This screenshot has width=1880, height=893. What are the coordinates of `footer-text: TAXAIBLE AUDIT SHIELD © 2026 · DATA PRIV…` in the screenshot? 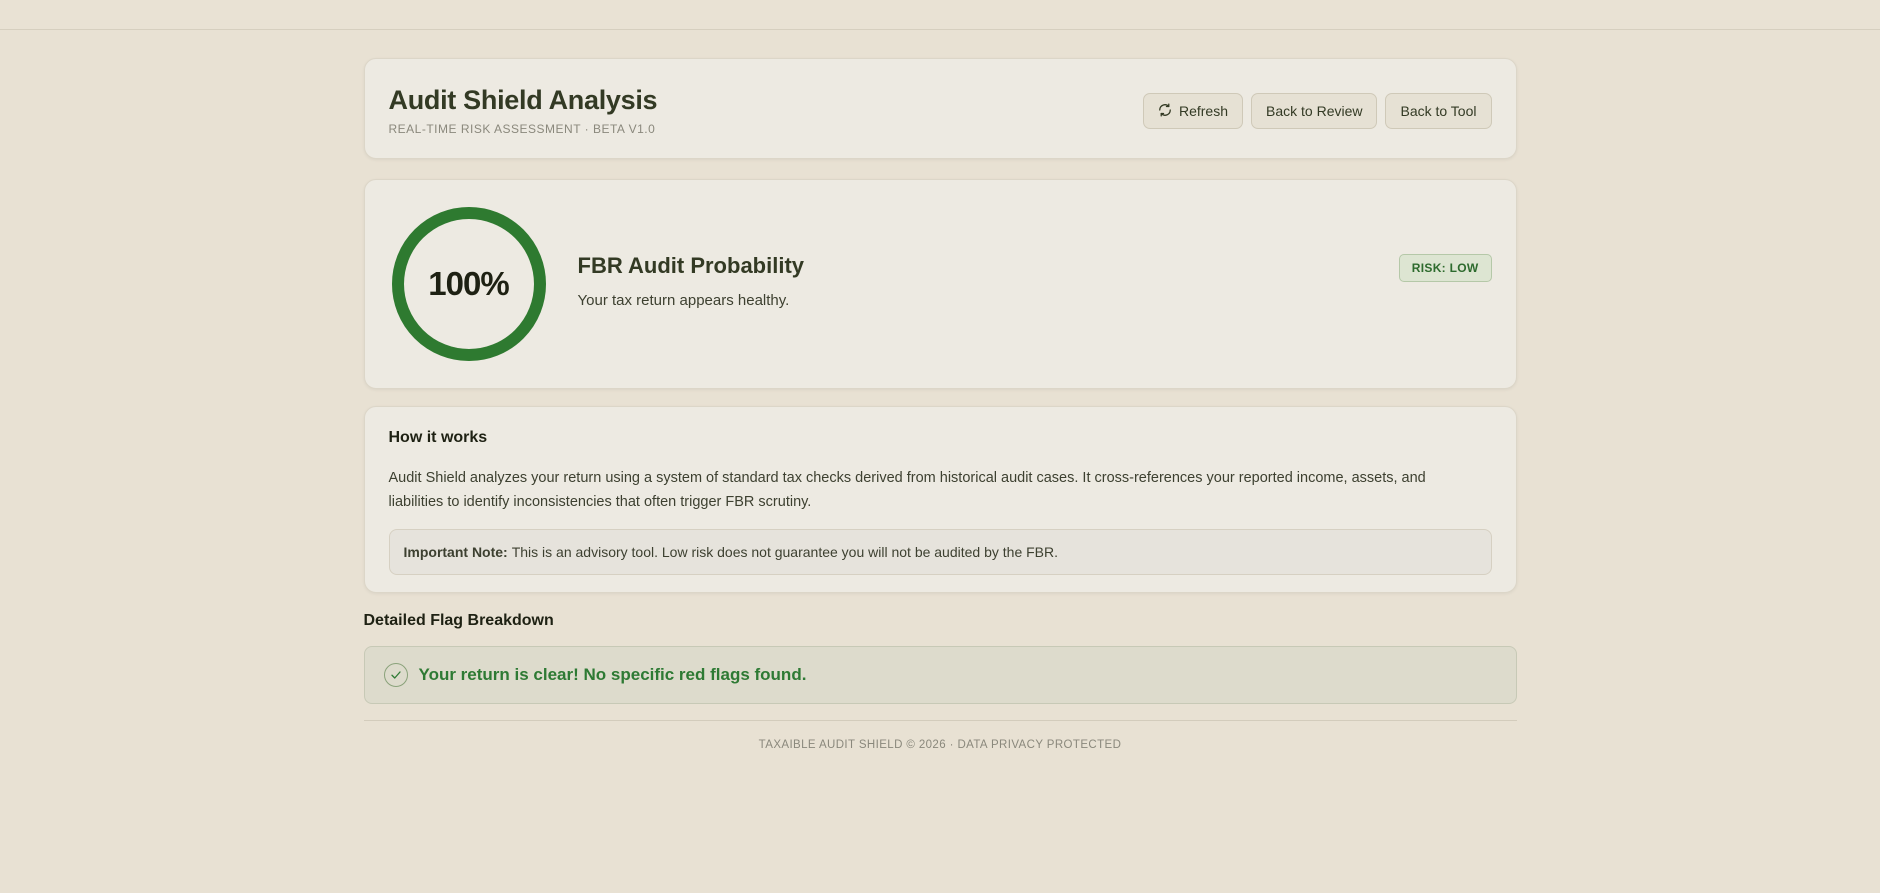 It's located at (940, 745).